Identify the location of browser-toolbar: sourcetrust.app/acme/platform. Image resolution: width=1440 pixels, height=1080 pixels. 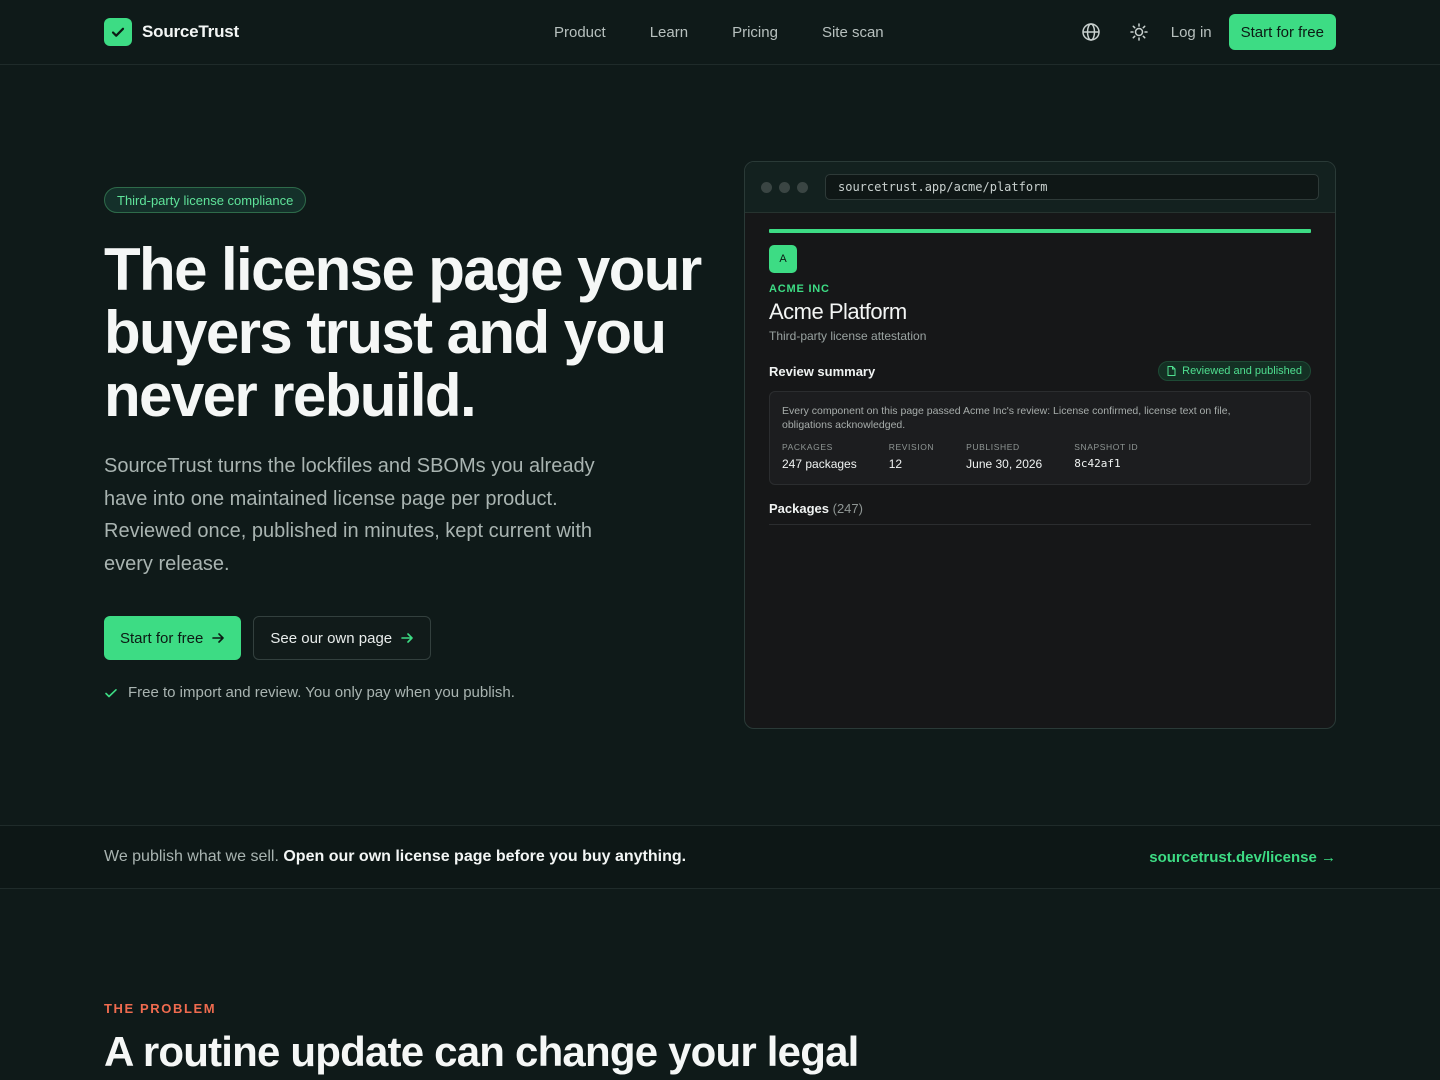
(1040, 187).